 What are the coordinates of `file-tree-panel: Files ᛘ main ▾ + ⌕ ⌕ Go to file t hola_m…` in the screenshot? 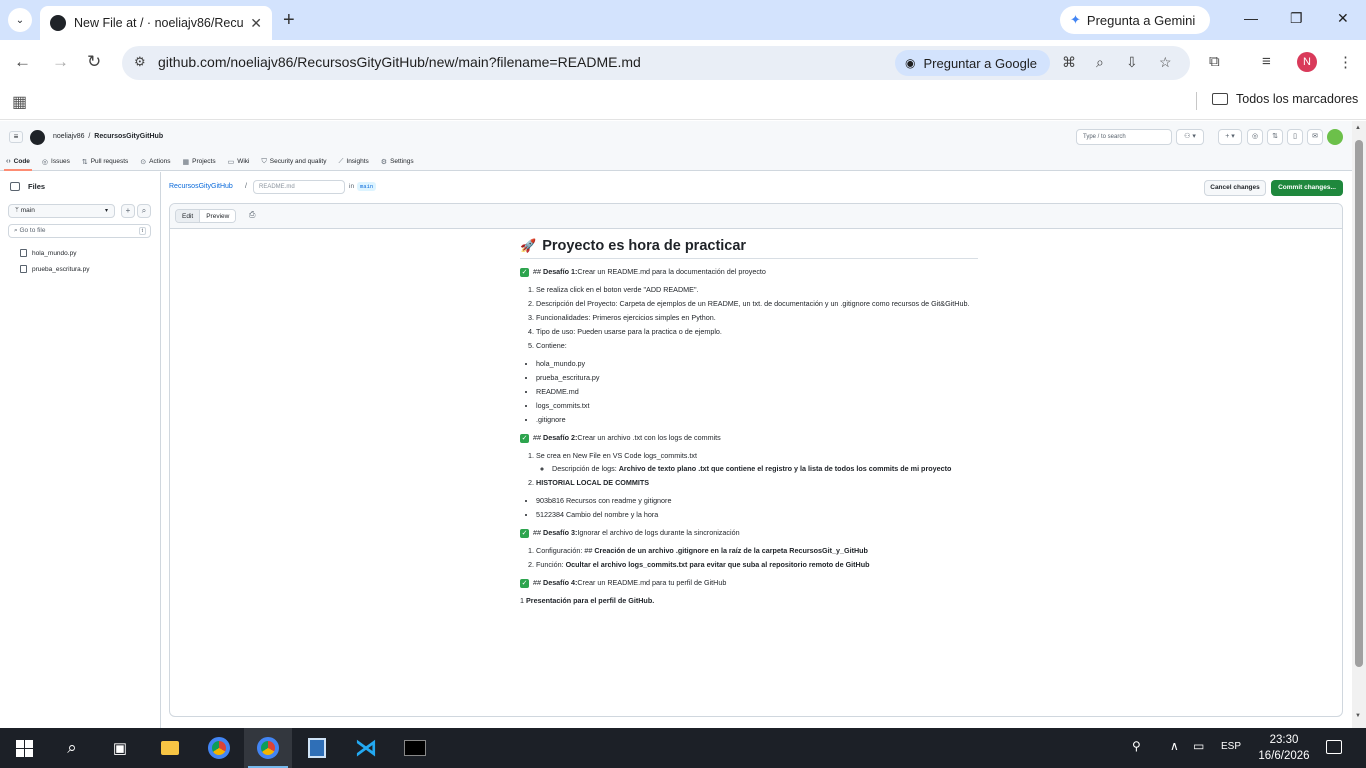 It's located at (80, 450).